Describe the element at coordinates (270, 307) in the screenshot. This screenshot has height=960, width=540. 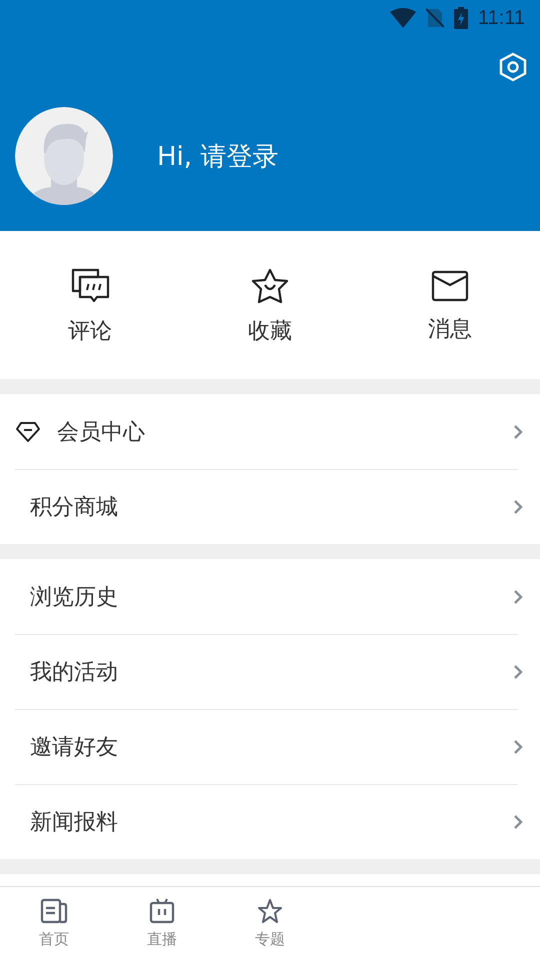
I see `quick-action-button: 收藏` at that location.